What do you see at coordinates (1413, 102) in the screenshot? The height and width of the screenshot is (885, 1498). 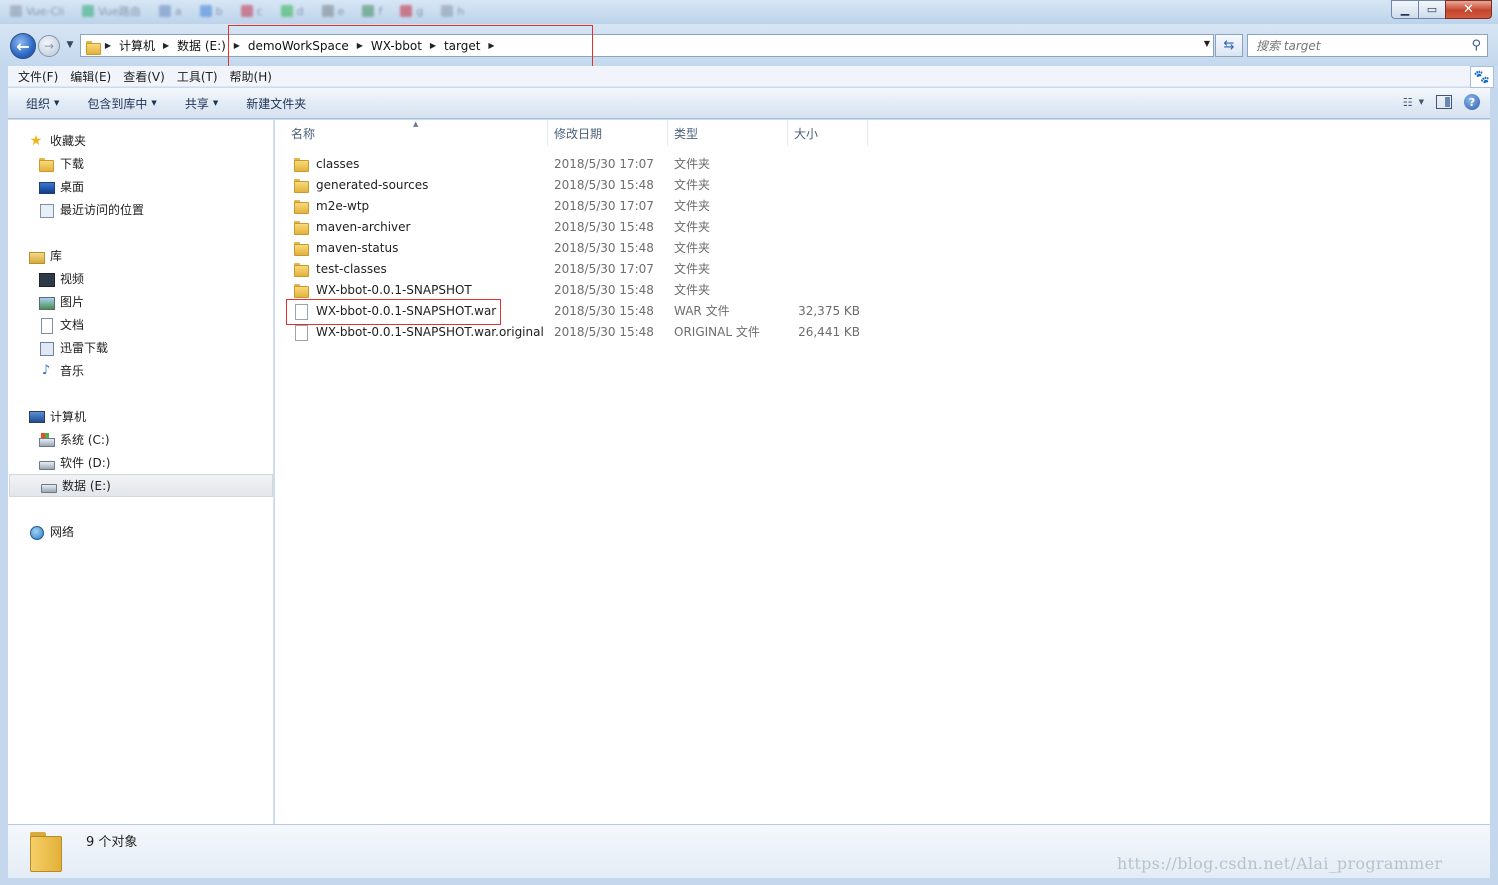 I see `change-view-button: ☷ ▼` at bounding box center [1413, 102].